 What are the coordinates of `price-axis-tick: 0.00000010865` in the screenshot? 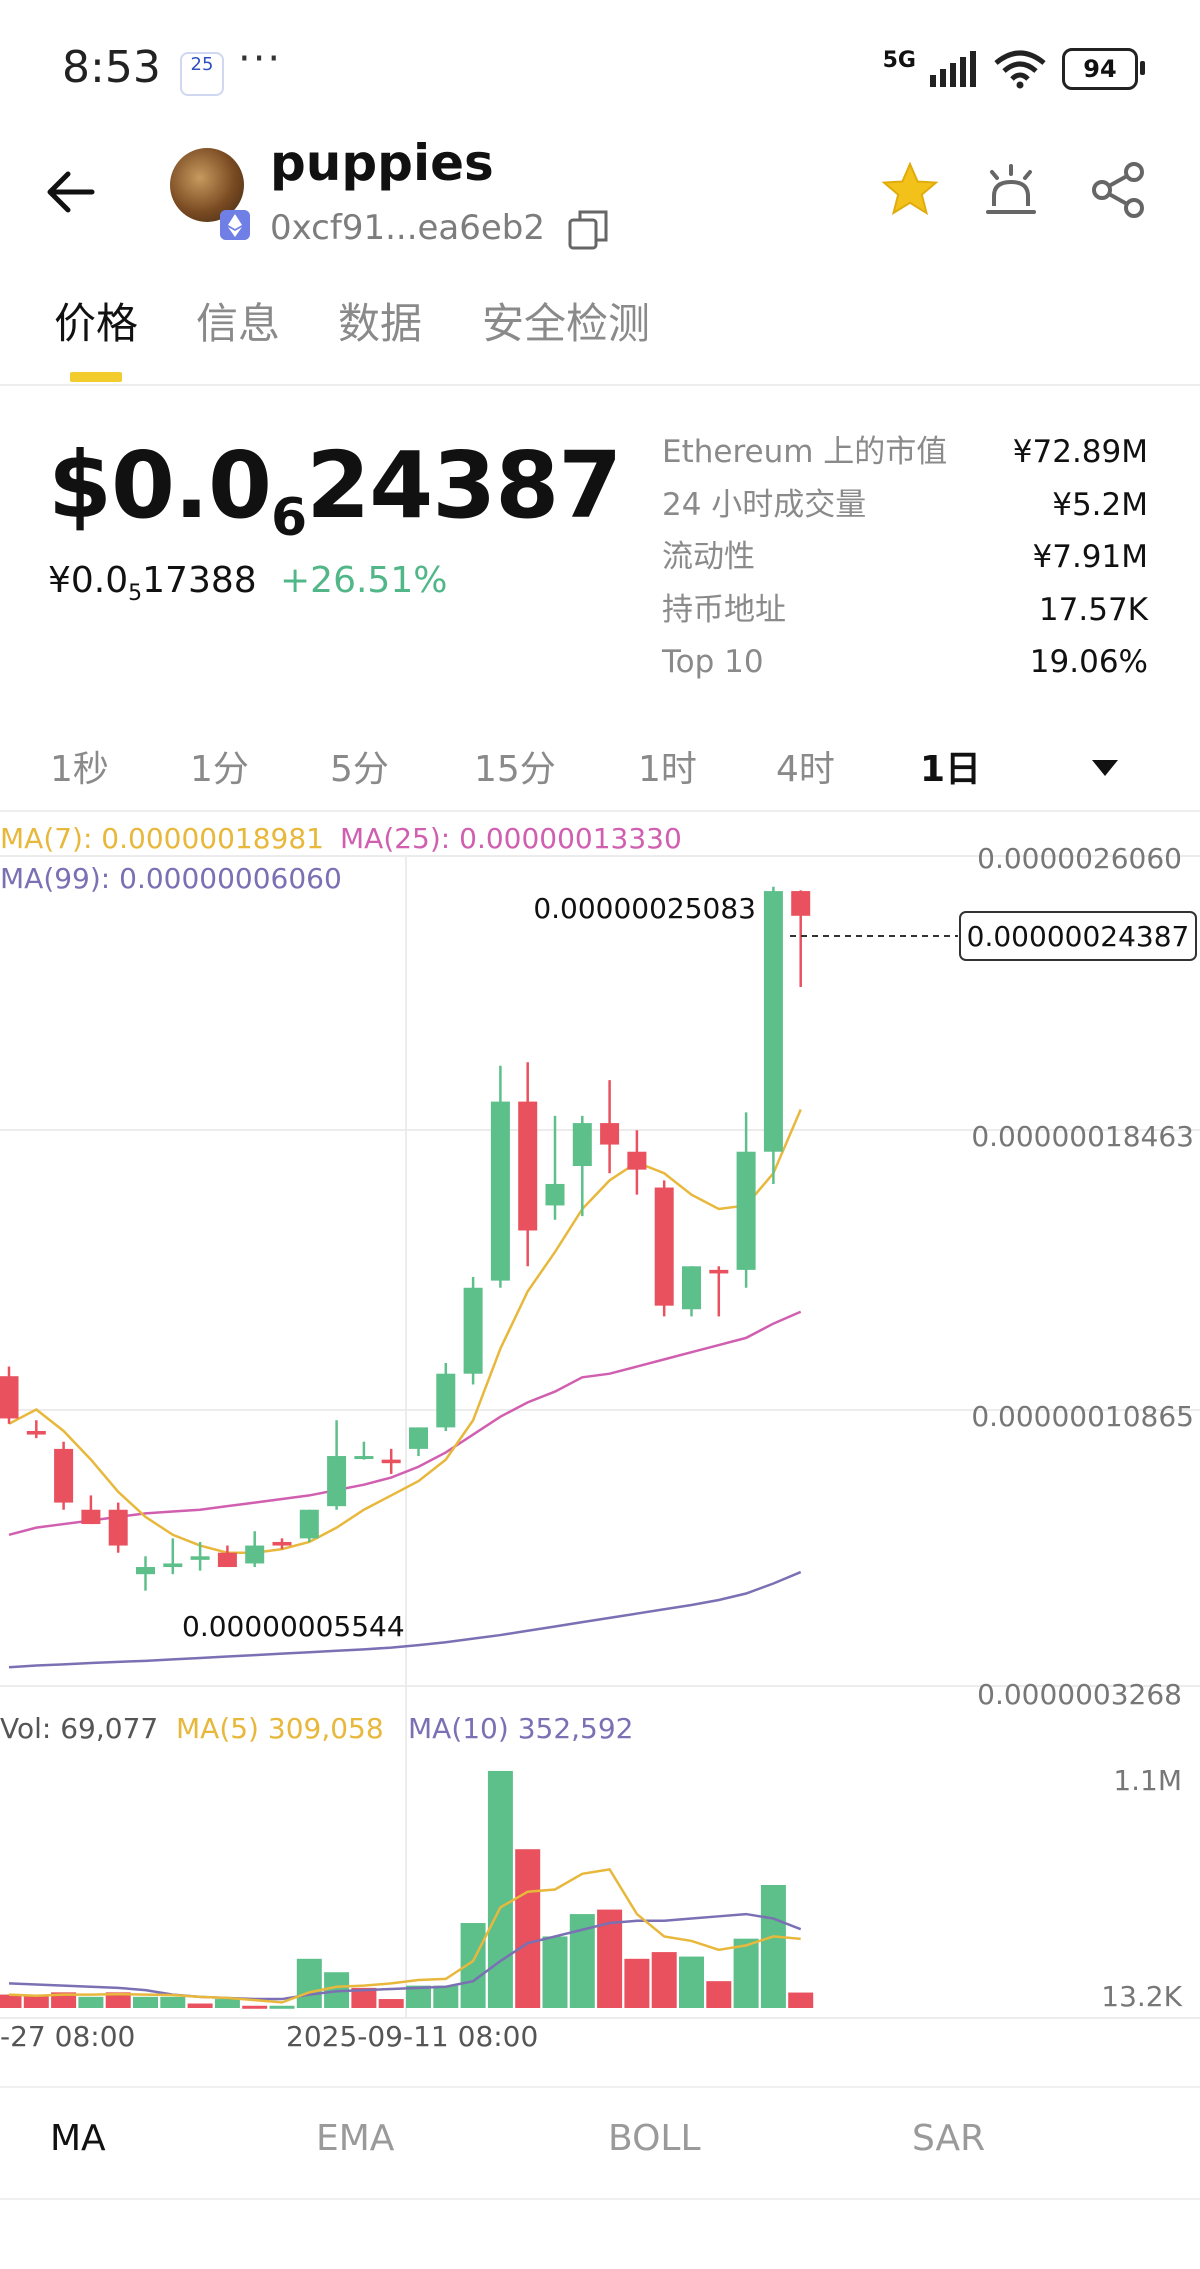 It's located at (1082, 1416).